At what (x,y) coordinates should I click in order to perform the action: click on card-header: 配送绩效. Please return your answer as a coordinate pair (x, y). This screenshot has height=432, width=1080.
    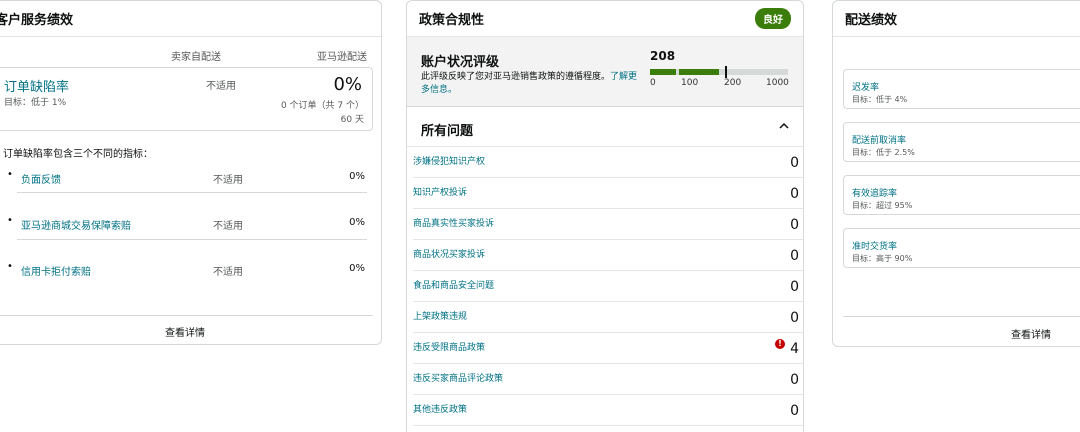
    Looking at the image, I should click on (956, 19).